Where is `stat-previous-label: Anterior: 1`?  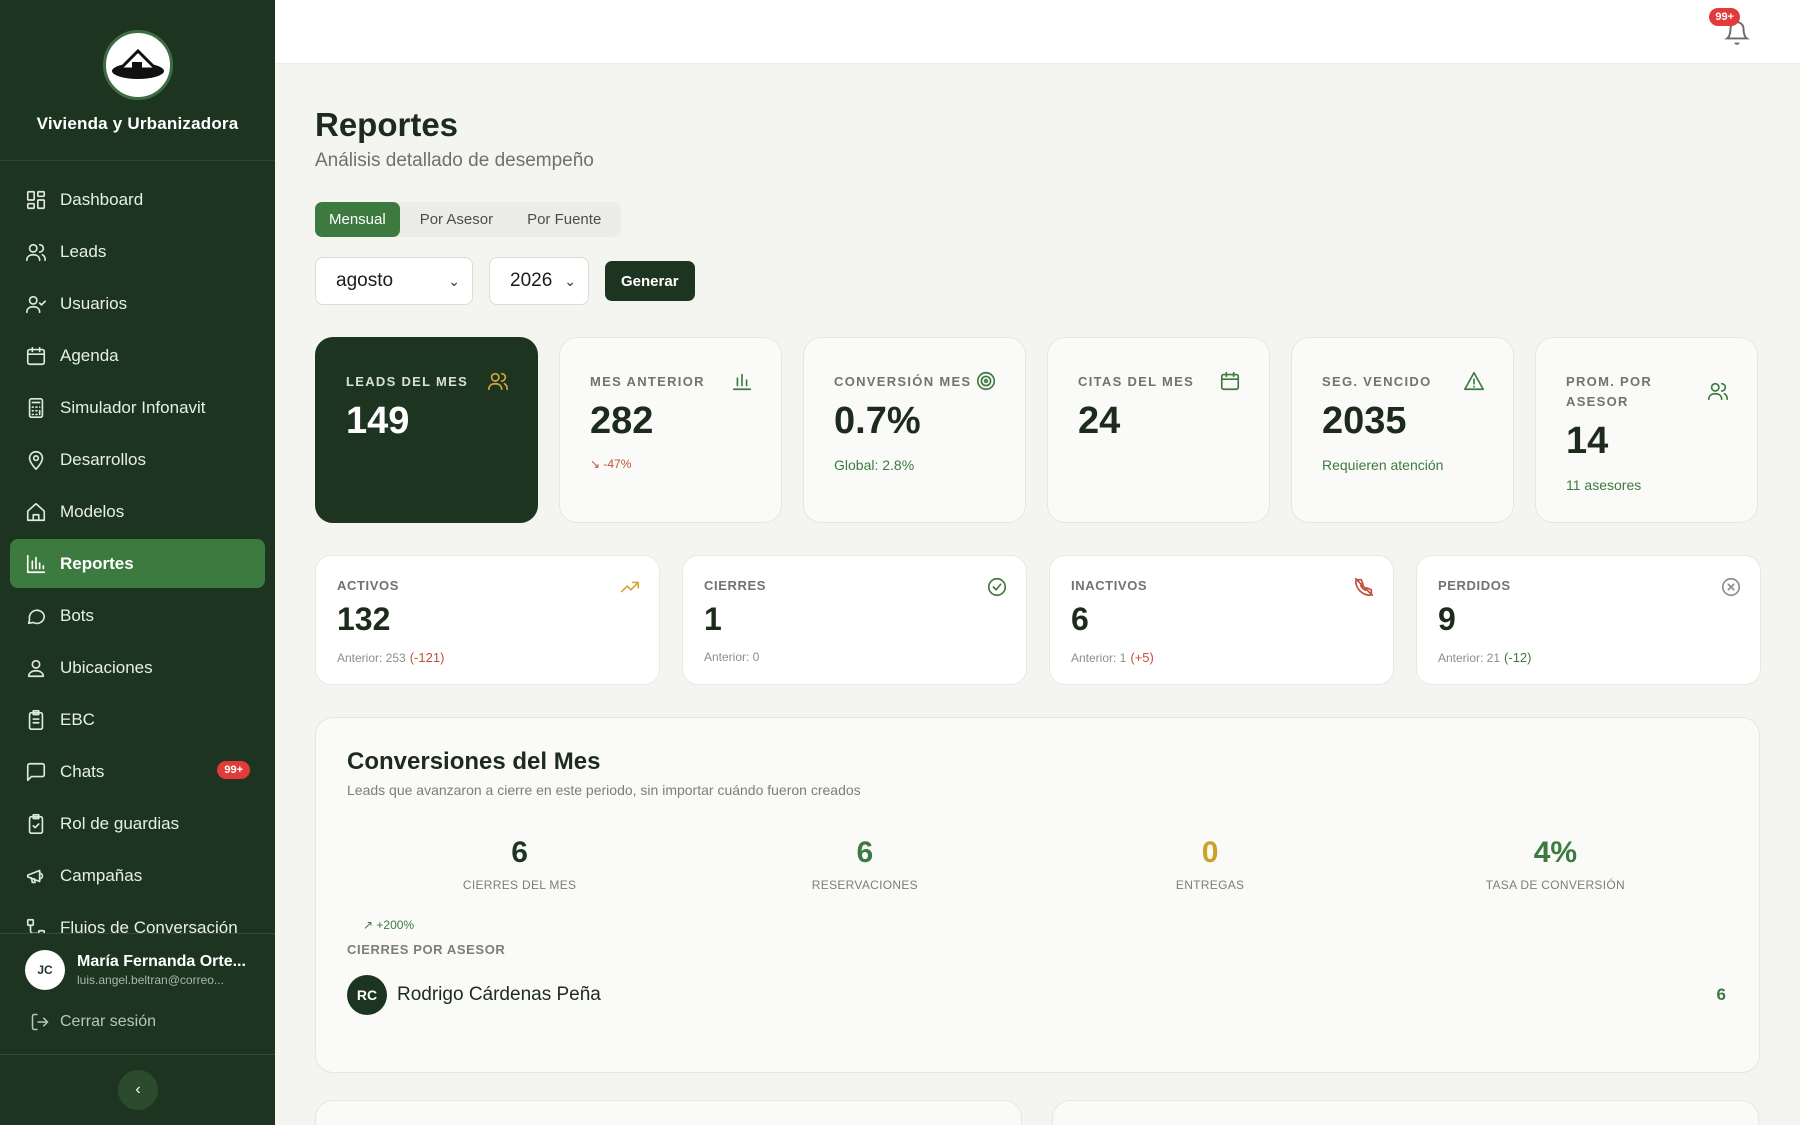 stat-previous-label: Anterior: 1 is located at coordinates (1099, 658).